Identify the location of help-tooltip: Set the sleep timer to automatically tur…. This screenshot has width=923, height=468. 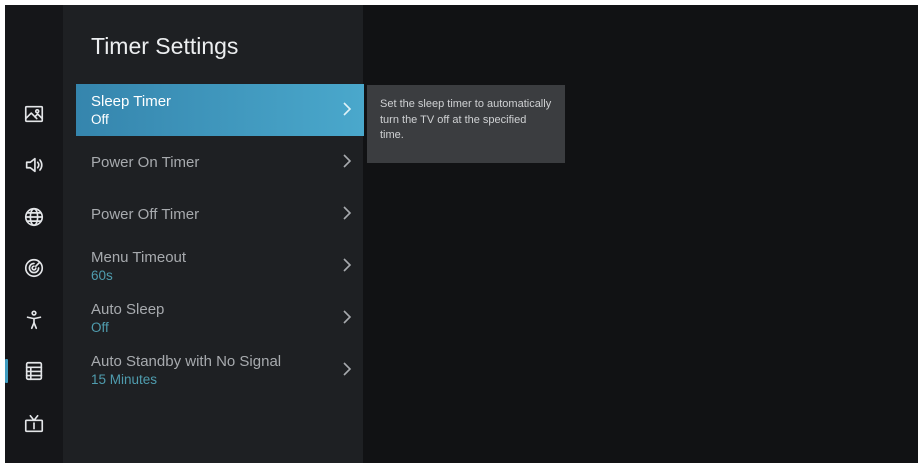
(466, 124).